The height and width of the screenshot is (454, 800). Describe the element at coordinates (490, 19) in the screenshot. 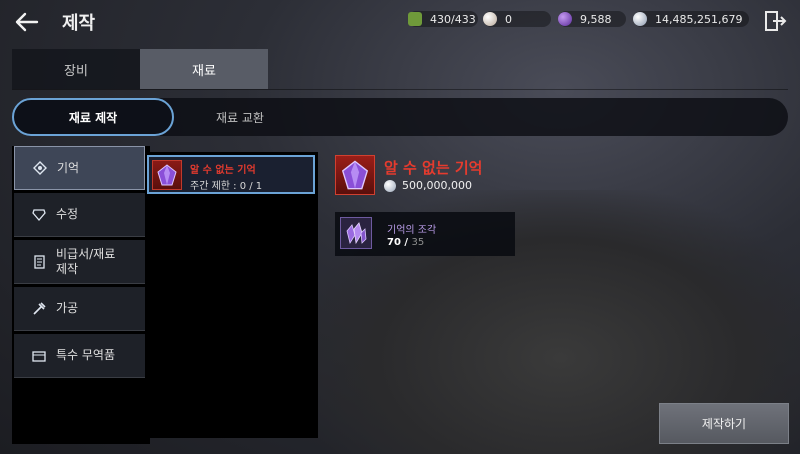

I see `pearl-icon` at that location.